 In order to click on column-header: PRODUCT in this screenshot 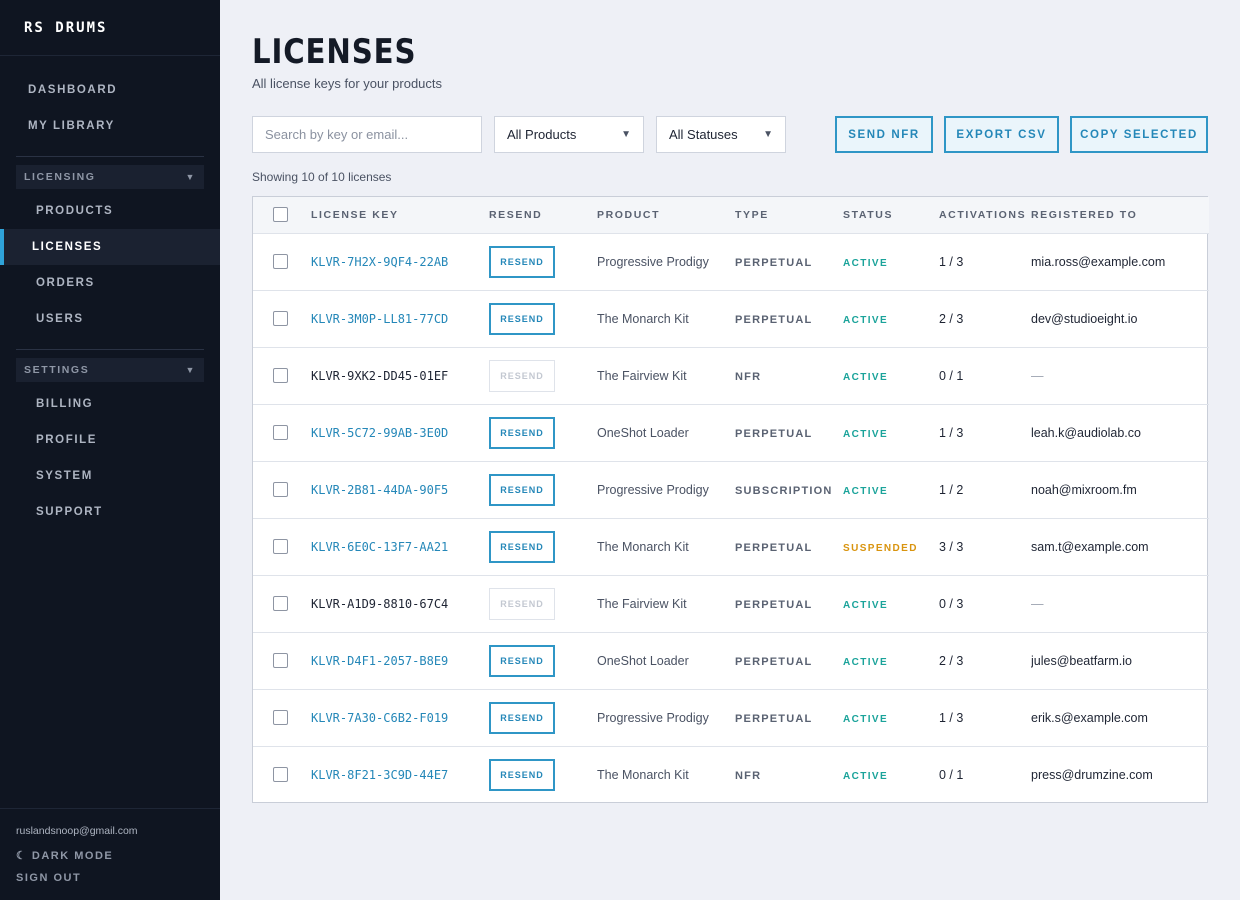, I will do `click(666, 215)`.